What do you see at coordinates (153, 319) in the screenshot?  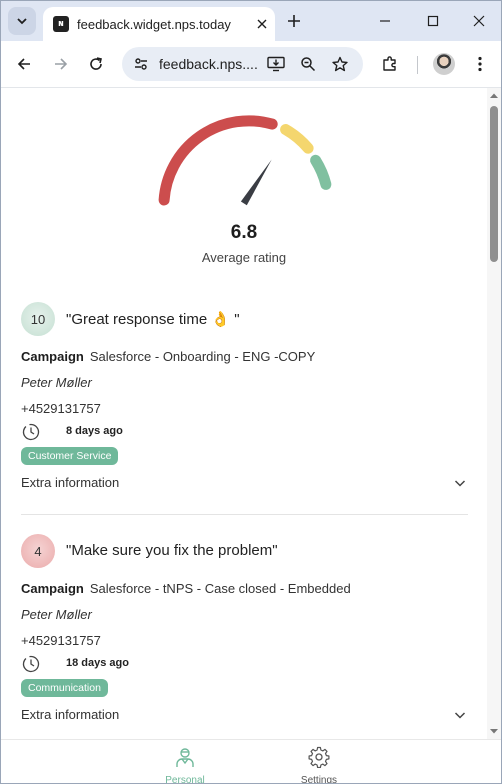 I see `feedback-quote: "Great response time 👌 "` at bounding box center [153, 319].